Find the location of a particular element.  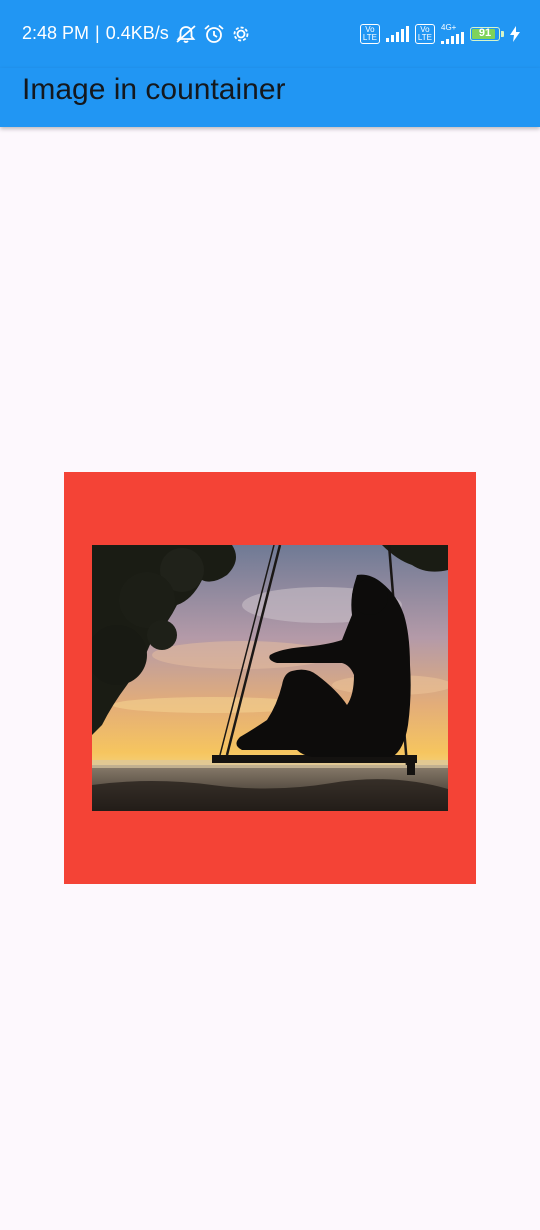

status-net-speed: 0.4KB/s is located at coordinates (137, 33).